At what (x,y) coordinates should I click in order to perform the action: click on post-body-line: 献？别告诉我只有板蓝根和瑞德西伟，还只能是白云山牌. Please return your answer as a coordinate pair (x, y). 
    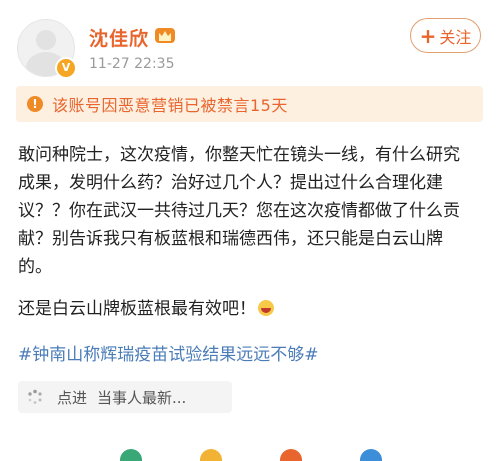
    Looking at the image, I should click on (230, 239).